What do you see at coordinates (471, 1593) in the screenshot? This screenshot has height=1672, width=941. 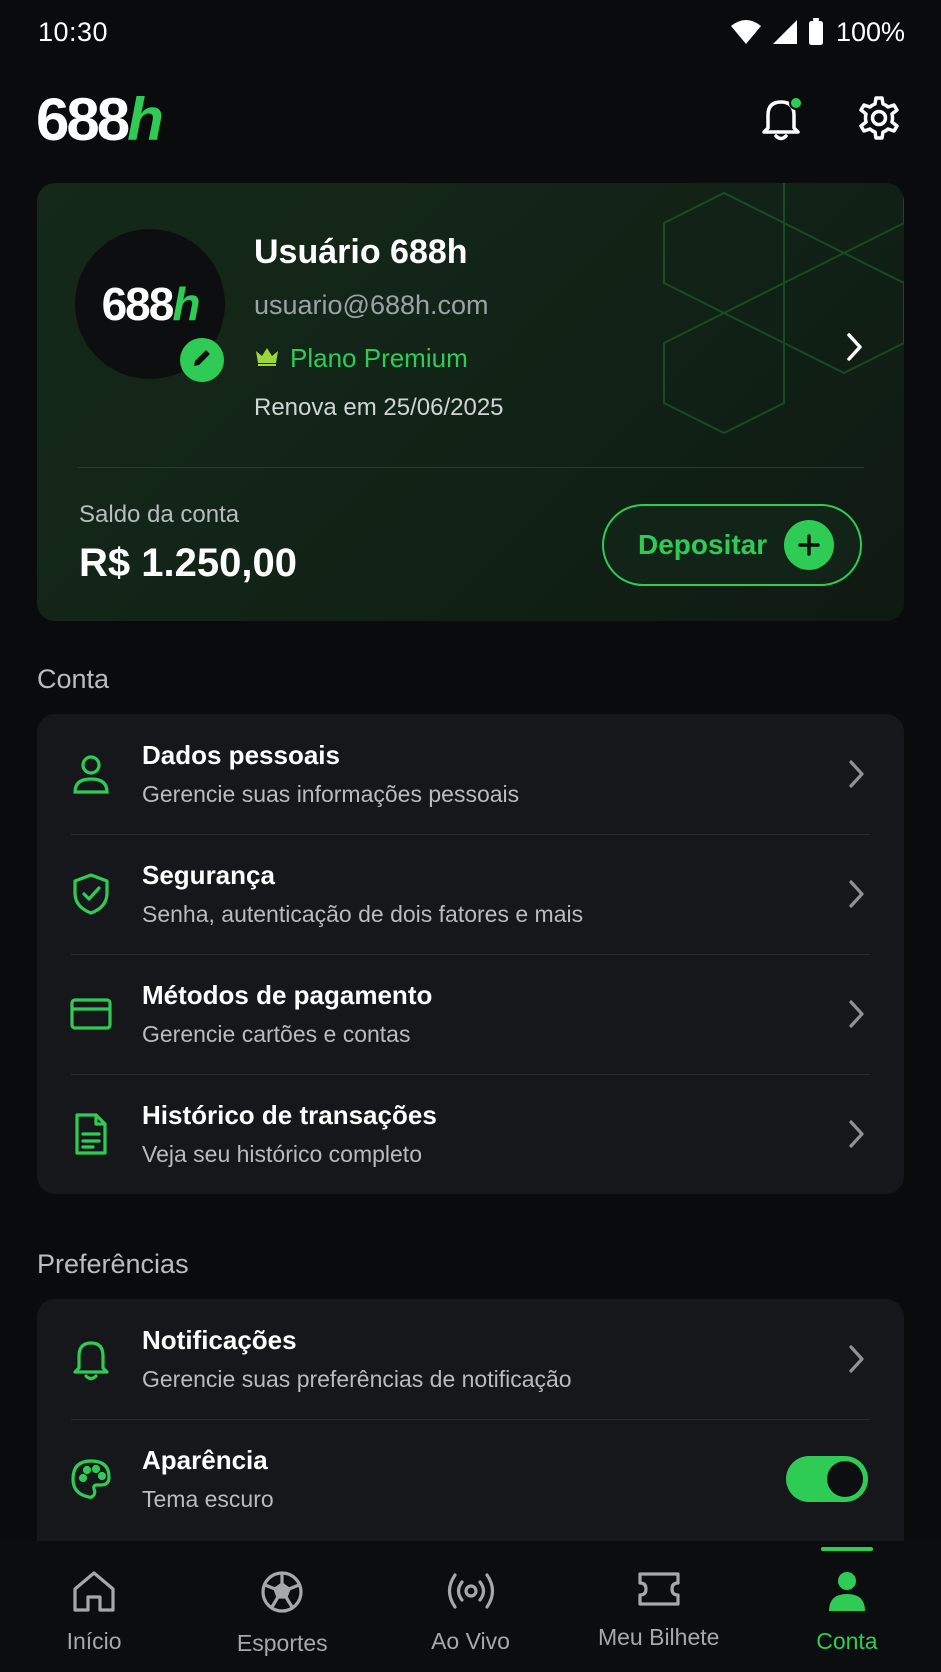 I see `live-broadcast-icon` at bounding box center [471, 1593].